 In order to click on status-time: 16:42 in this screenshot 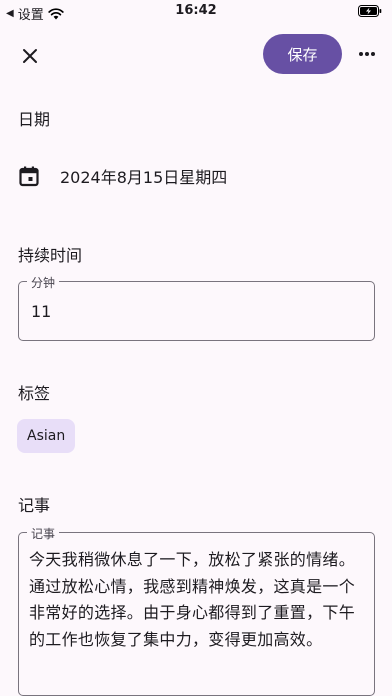, I will do `click(196, 10)`.